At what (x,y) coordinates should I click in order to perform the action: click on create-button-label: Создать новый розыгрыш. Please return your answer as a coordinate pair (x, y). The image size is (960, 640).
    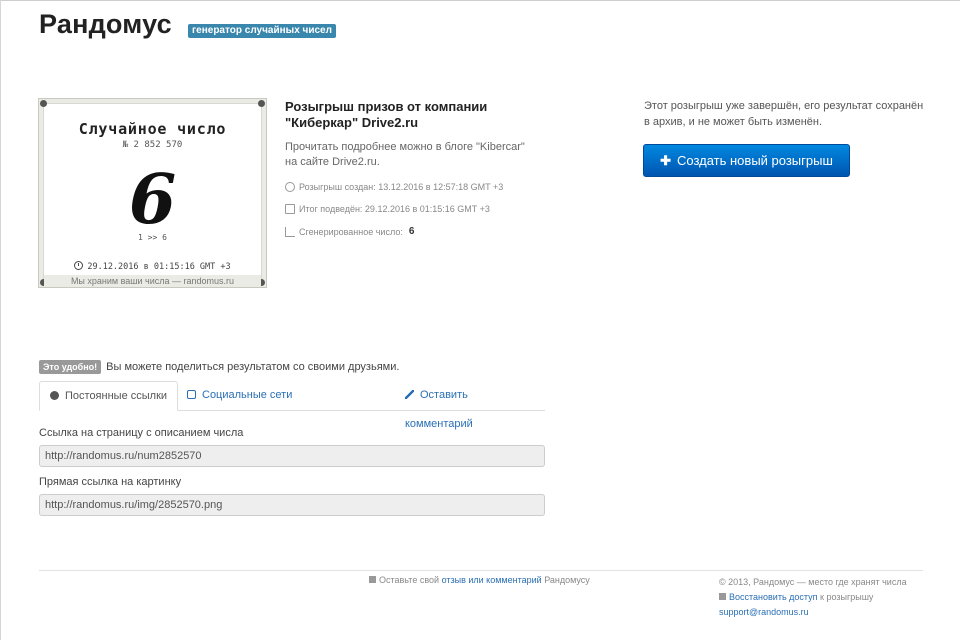
    Looking at the image, I should click on (754, 160).